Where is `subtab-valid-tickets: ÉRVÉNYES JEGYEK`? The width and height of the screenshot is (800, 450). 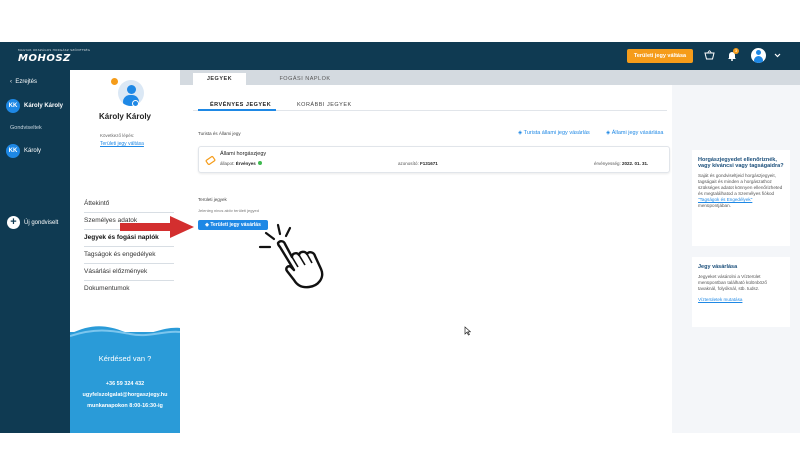
subtab-valid-tickets: ÉRVÉNYES JEGYEK is located at coordinates (240, 105).